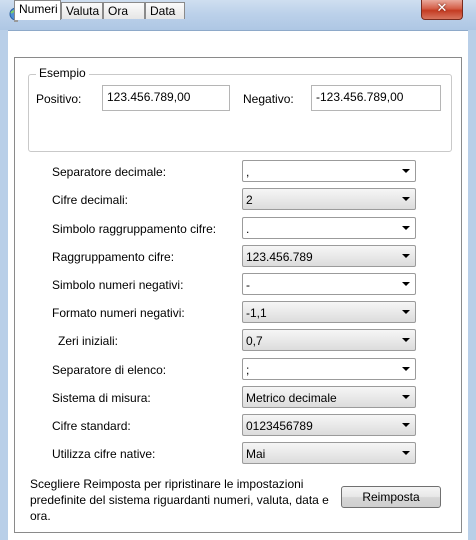 This screenshot has width=476, height=540. I want to click on tab-valuta: Valuta, so click(82, 10).